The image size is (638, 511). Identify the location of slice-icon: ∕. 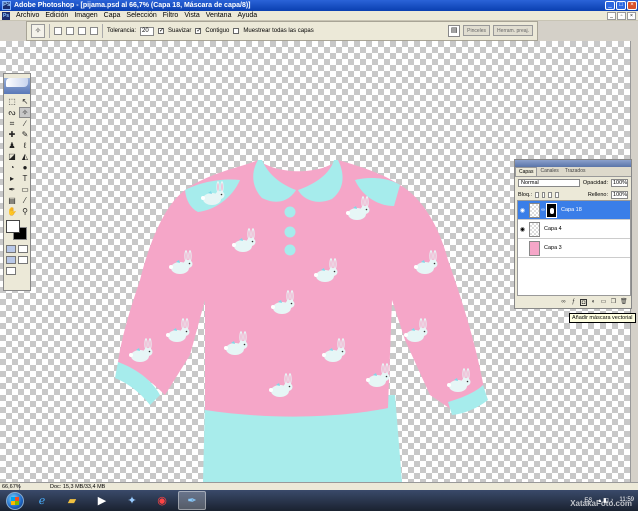
(25, 123).